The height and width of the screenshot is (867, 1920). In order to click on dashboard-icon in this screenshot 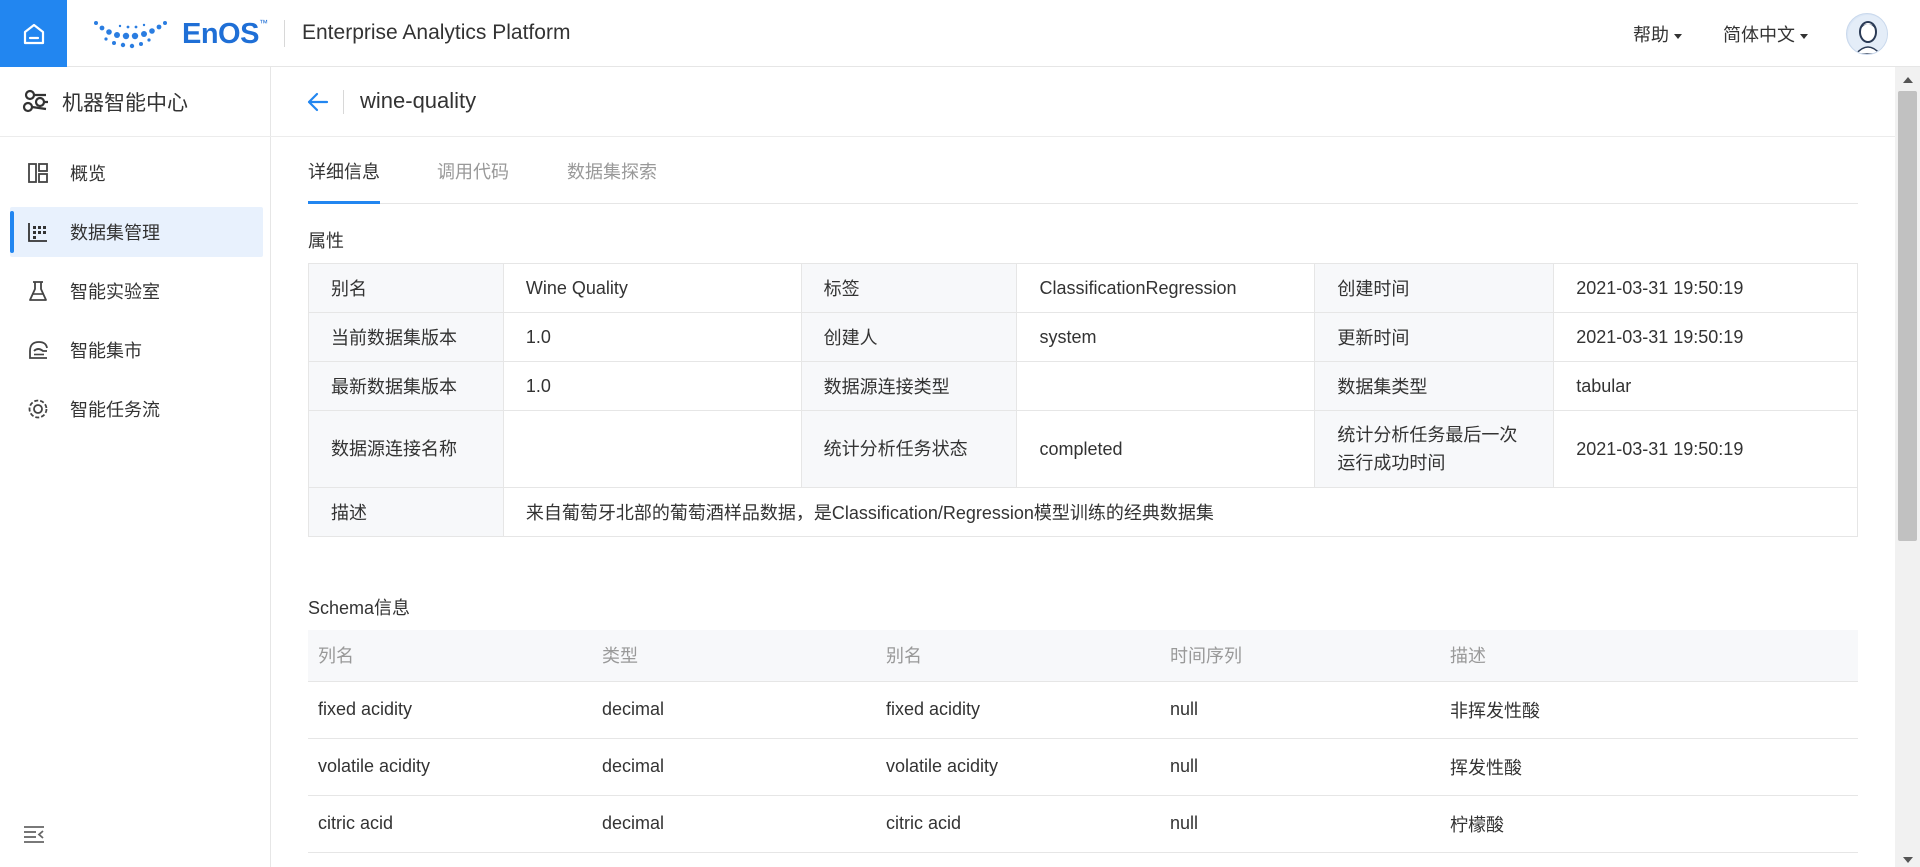, I will do `click(38, 173)`.